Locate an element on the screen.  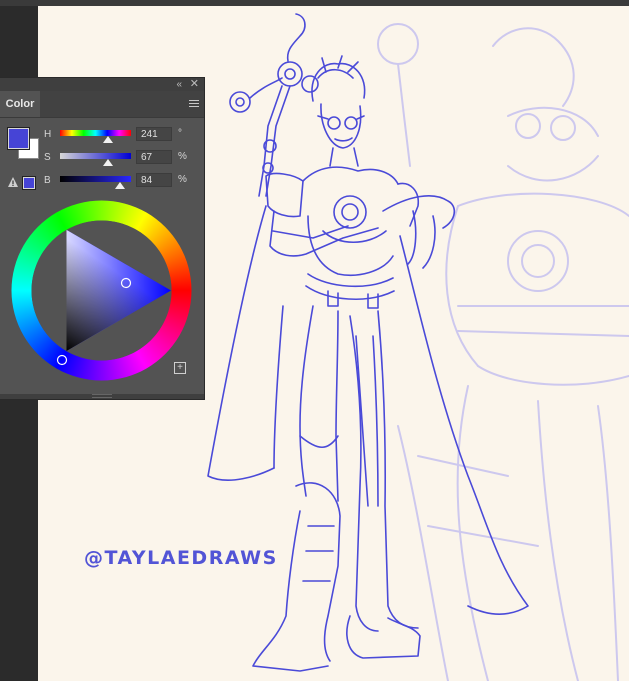
hue-slider-thumb is located at coordinates (107, 139).